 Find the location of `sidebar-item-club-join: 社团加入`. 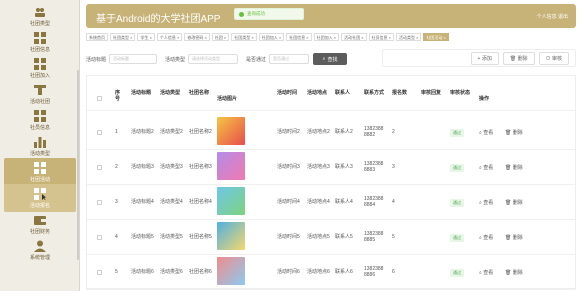

sidebar-item-club-join: 社团加入 is located at coordinates (40, 68).